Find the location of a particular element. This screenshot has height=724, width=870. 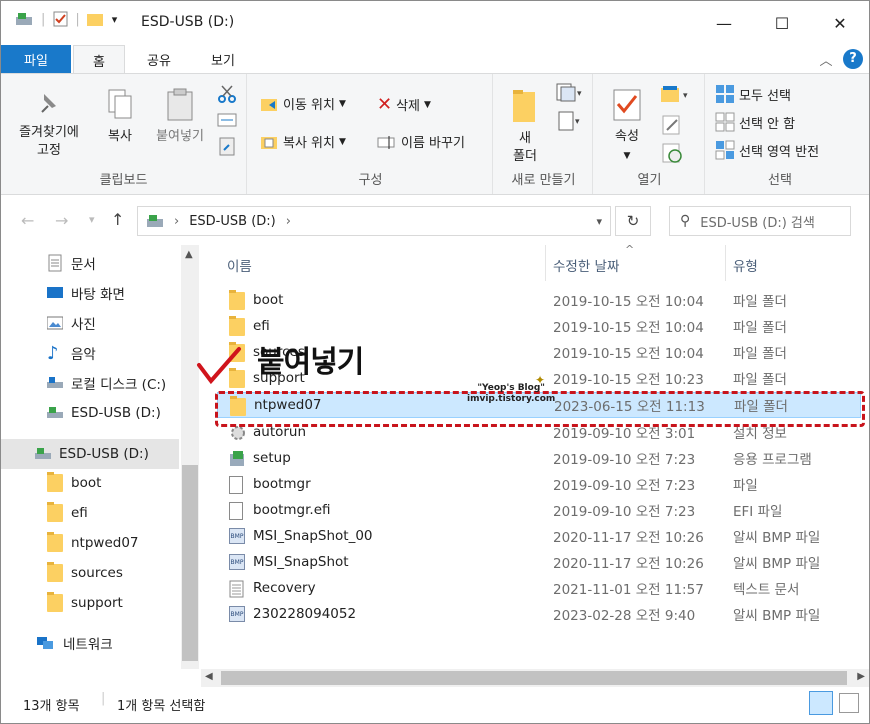

new-folder-button: 새 폴더 is located at coordinates (525, 127).